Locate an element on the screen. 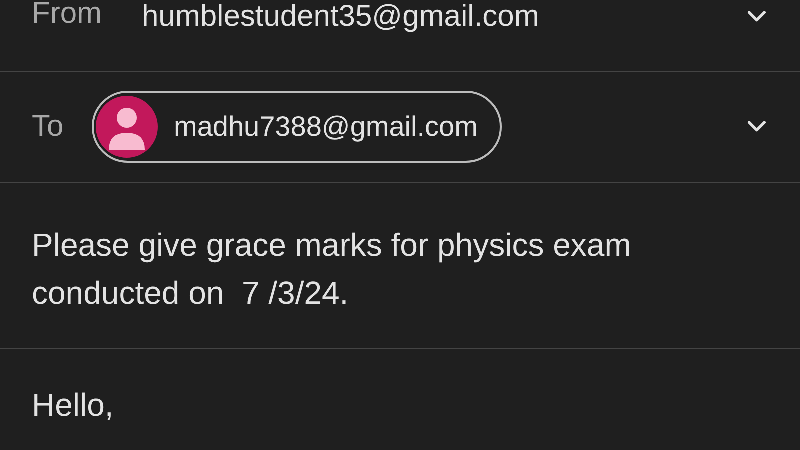 The image size is (800, 450). sender-address: humblestudent35@gmail.com is located at coordinates (341, 17).